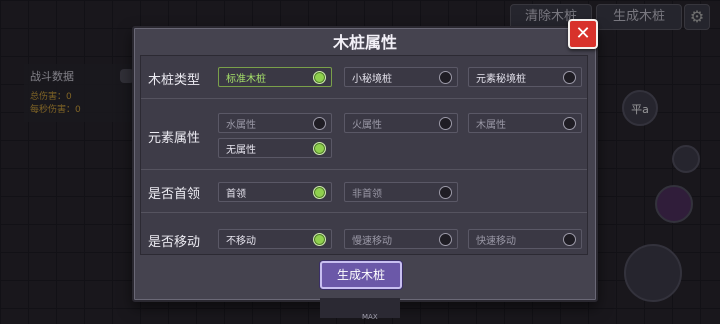 The width and height of the screenshot is (720, 324). What do you see at coordinates (583, 34) in the screenshot?
I see `close-icon: ✕` at bounding box center [583, 34].